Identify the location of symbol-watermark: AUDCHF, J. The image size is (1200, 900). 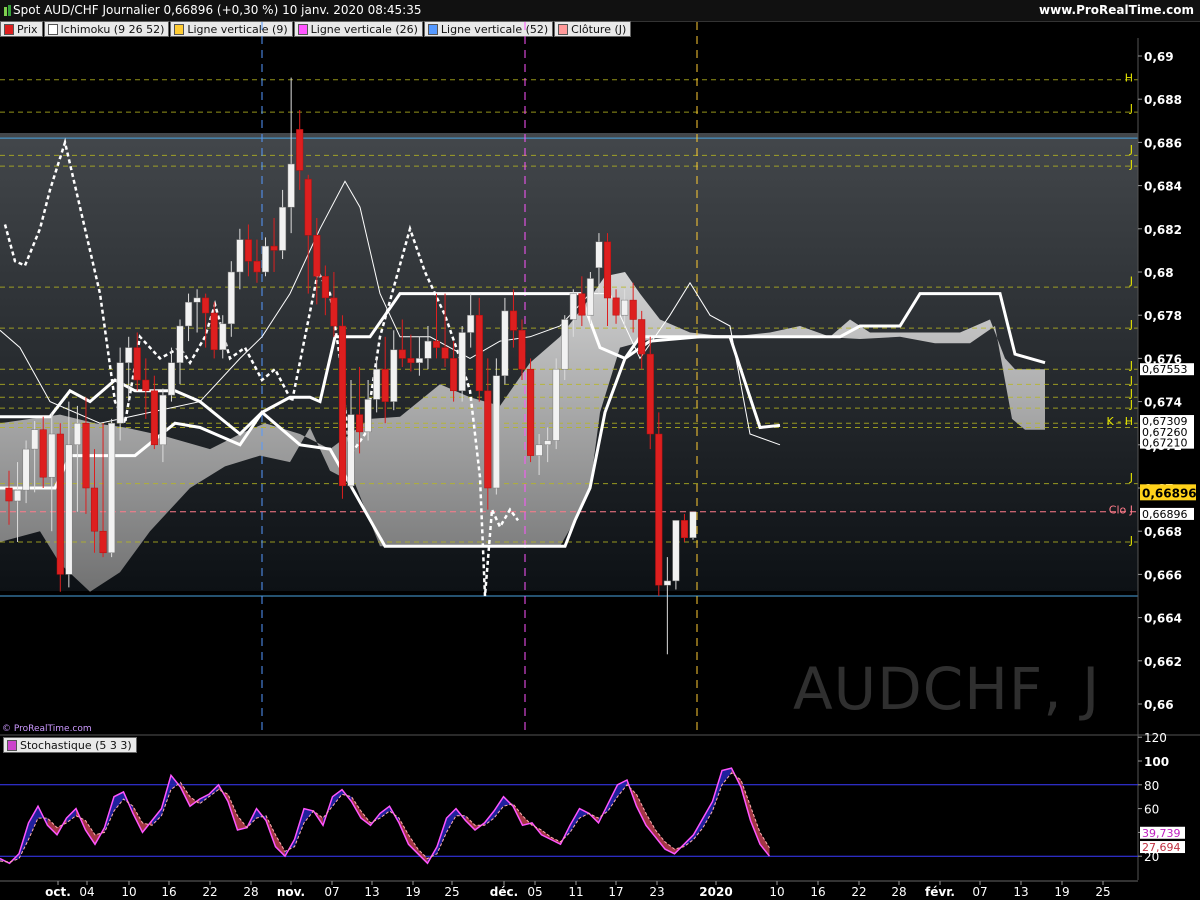
(947, 689).